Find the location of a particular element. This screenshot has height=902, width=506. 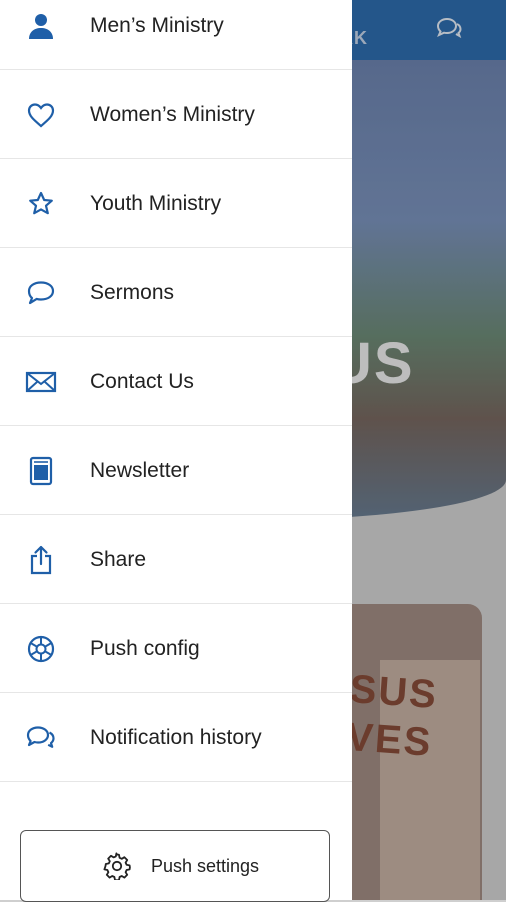

menu-item-mens-ministry: Men’s Ministry is located at coordinates (176, 35).